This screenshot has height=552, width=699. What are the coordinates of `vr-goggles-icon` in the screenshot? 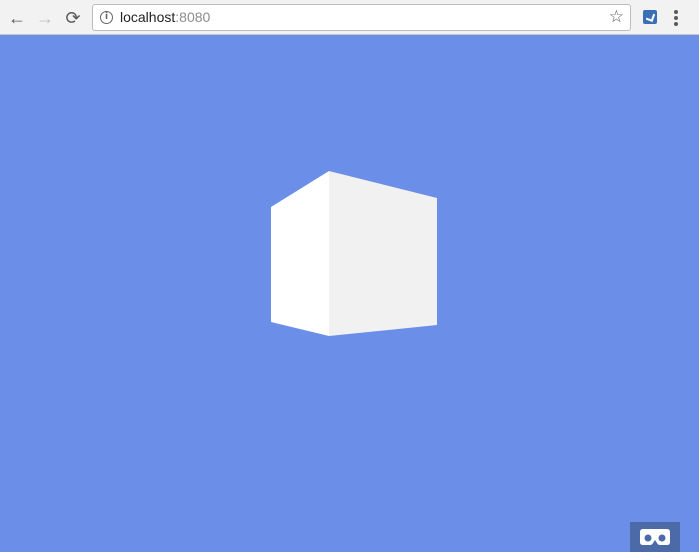 It's located at (655, 537).